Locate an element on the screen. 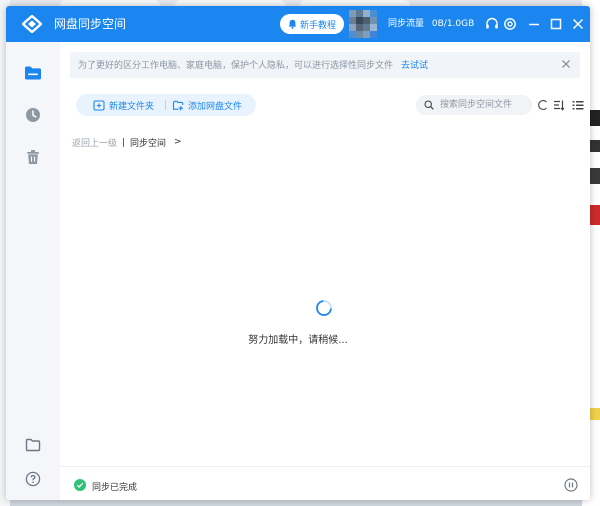  banner-close-icon is located at coordinates (566, 64).